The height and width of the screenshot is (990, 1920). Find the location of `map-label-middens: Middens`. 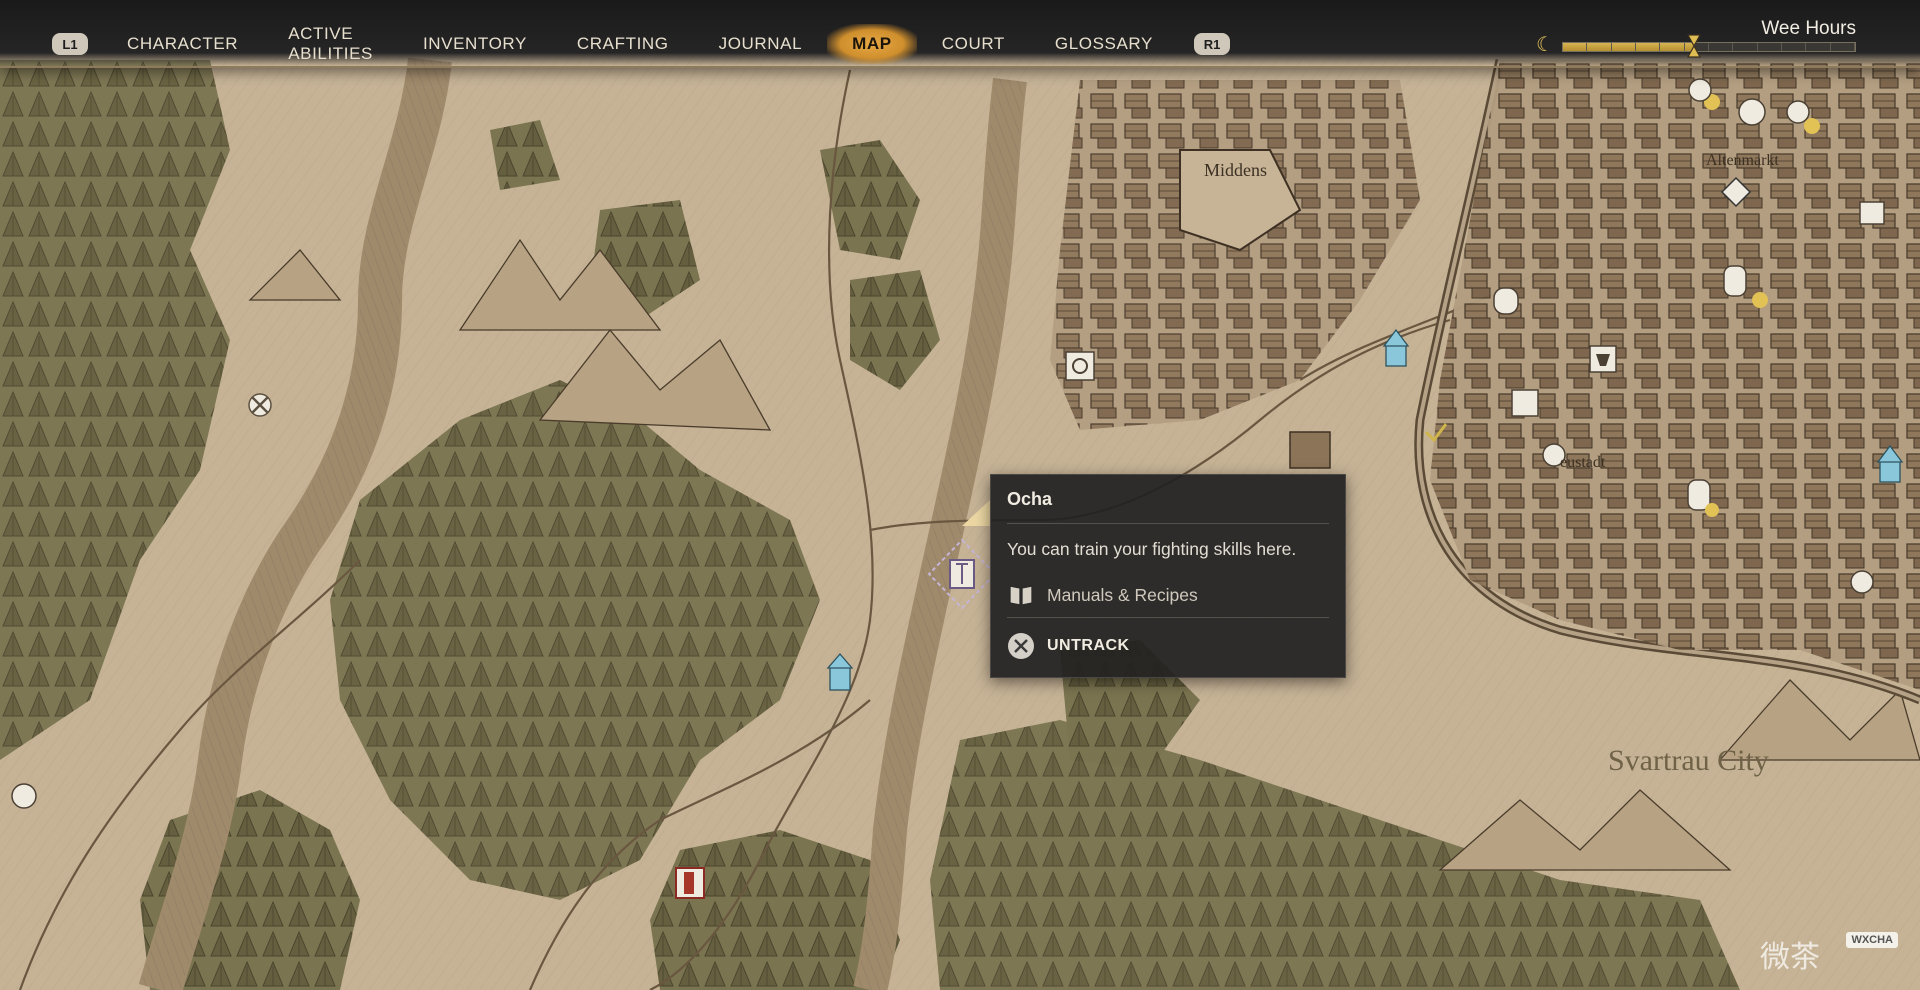

map-label-middens: Middens is located at coordinates (1235, 170).